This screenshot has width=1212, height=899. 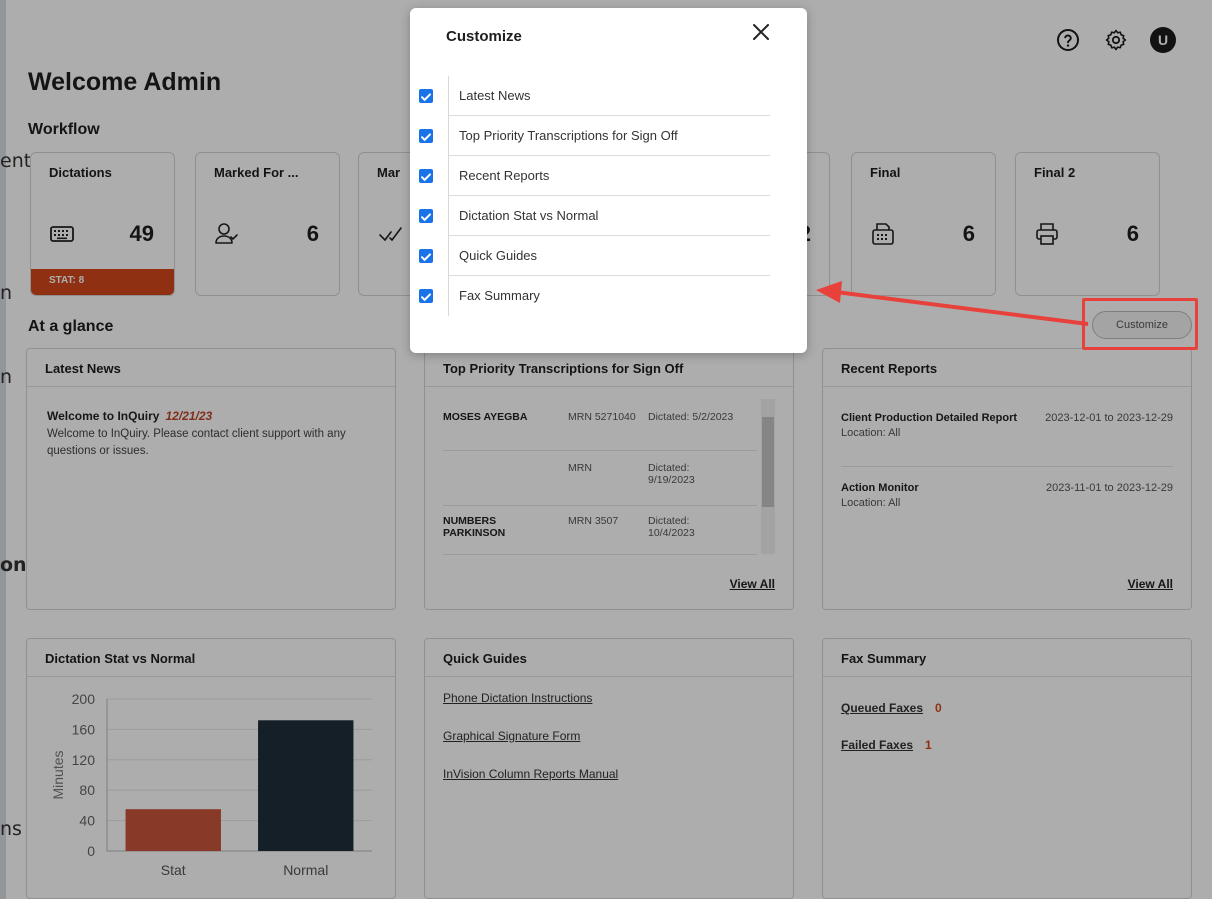 I want to click on option-dictation-stat: Dictation Stat vs Normal, so click(x=594, y=216).